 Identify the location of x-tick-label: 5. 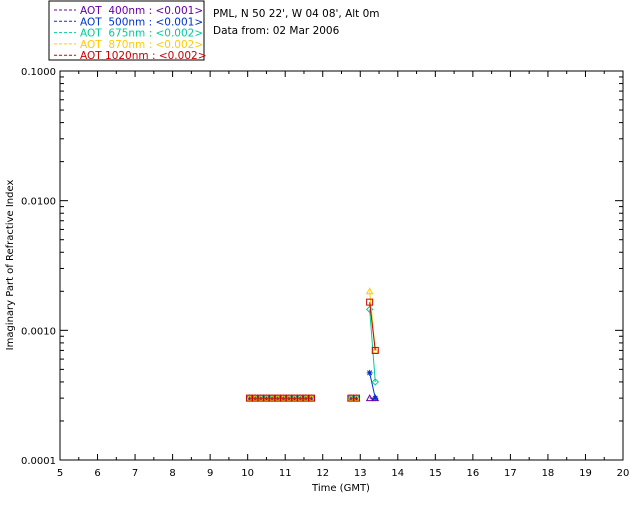
(60, 473).